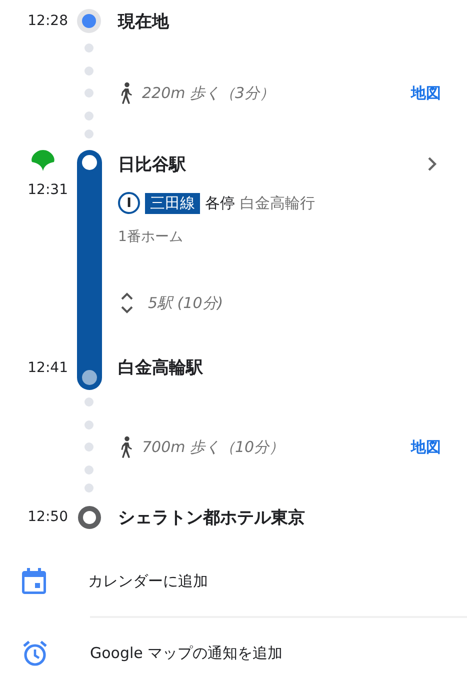 This screenshot has width=467, height=700. I want to click on stop-name: シェラトン都ホテル東京, so click(211, 517).